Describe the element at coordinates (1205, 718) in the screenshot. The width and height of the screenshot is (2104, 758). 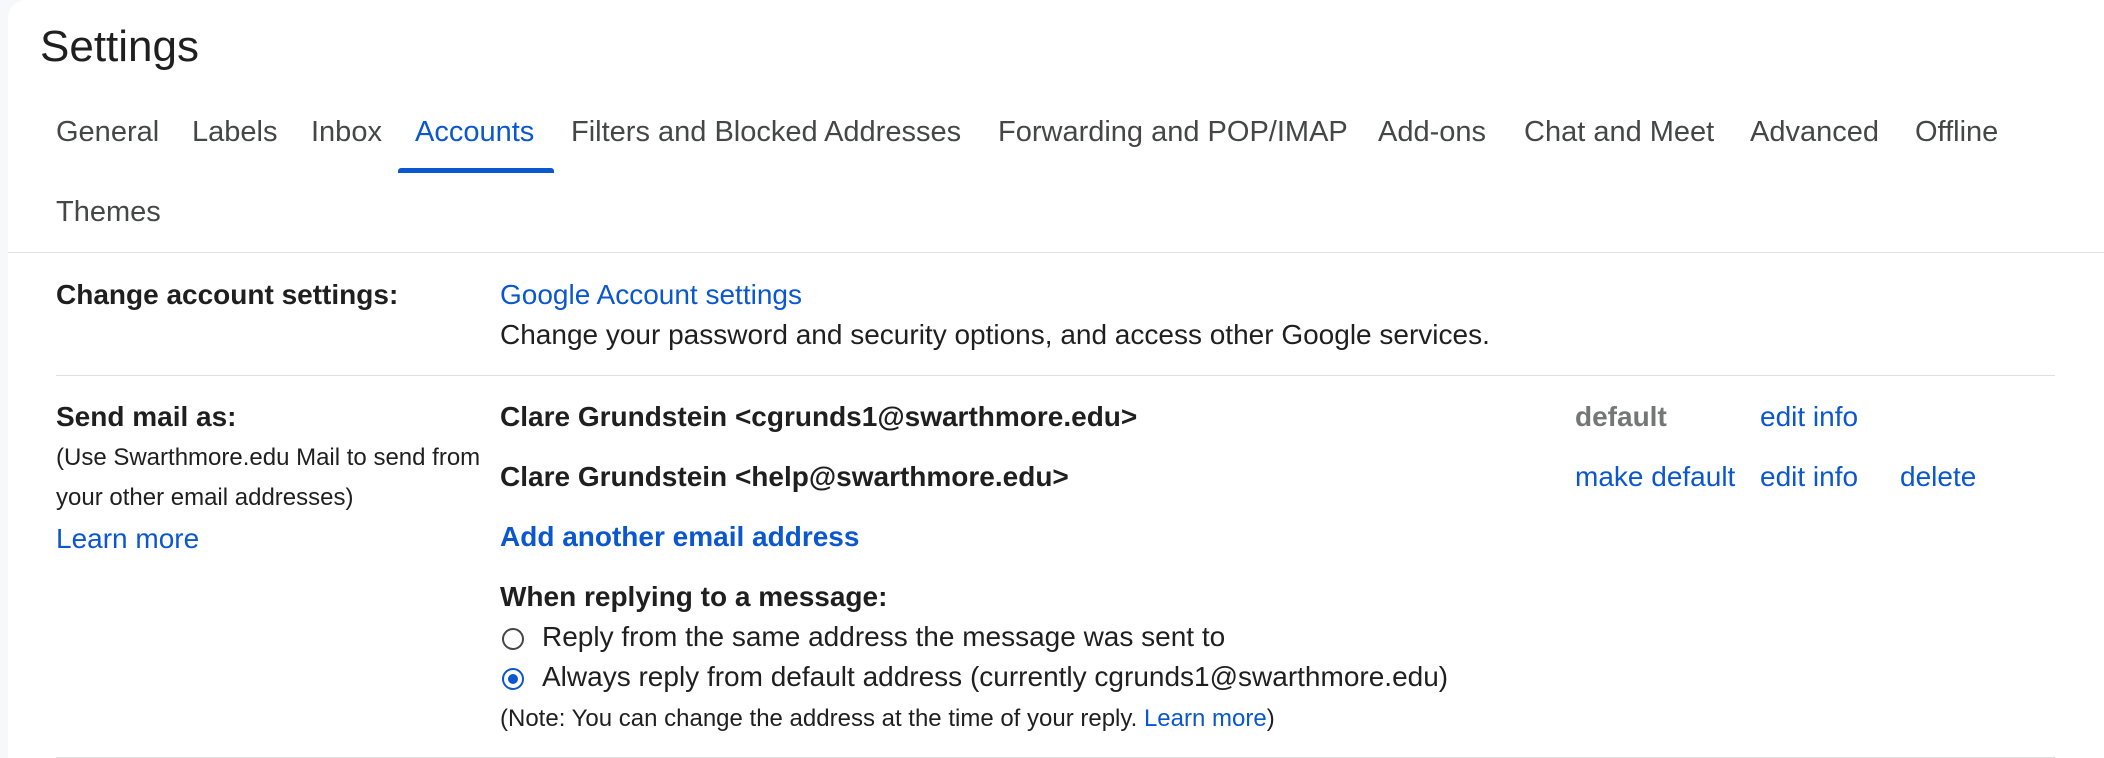
I see `reply-note-learn-more-link: Learn more` at that location.